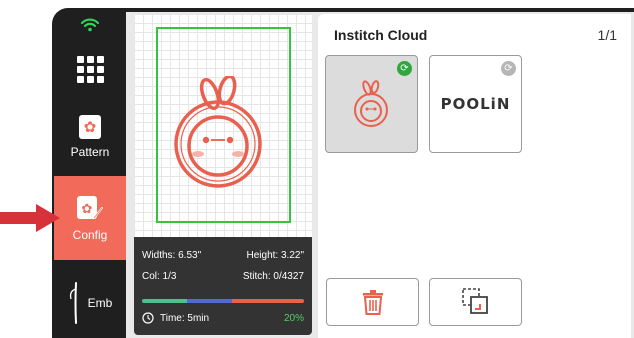 Image resolution: width=634 pixels, height=338 pixels. I want to click on height-value: Height: 3.22", so click(275, 255).